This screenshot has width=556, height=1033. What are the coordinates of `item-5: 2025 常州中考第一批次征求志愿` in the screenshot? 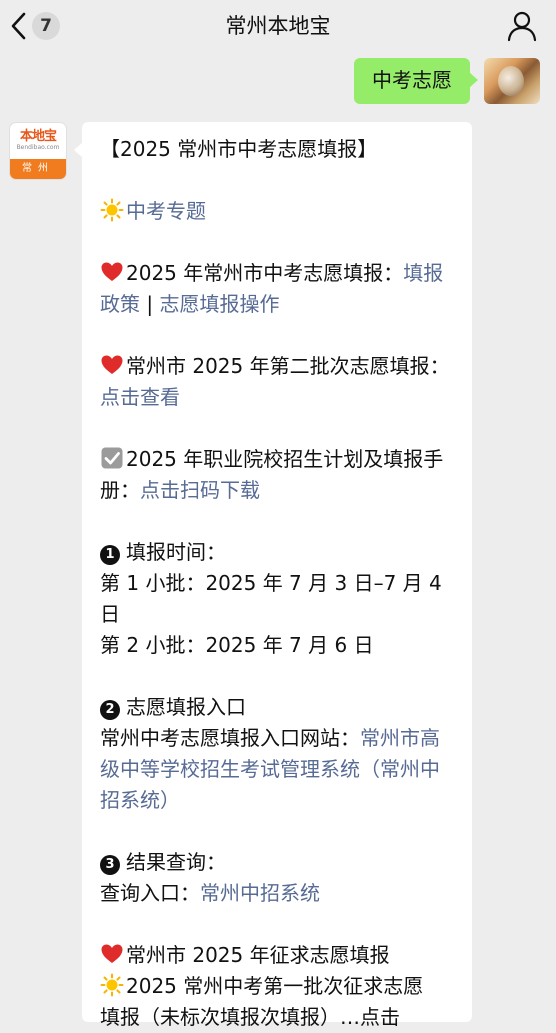 It's located at (279, 986).